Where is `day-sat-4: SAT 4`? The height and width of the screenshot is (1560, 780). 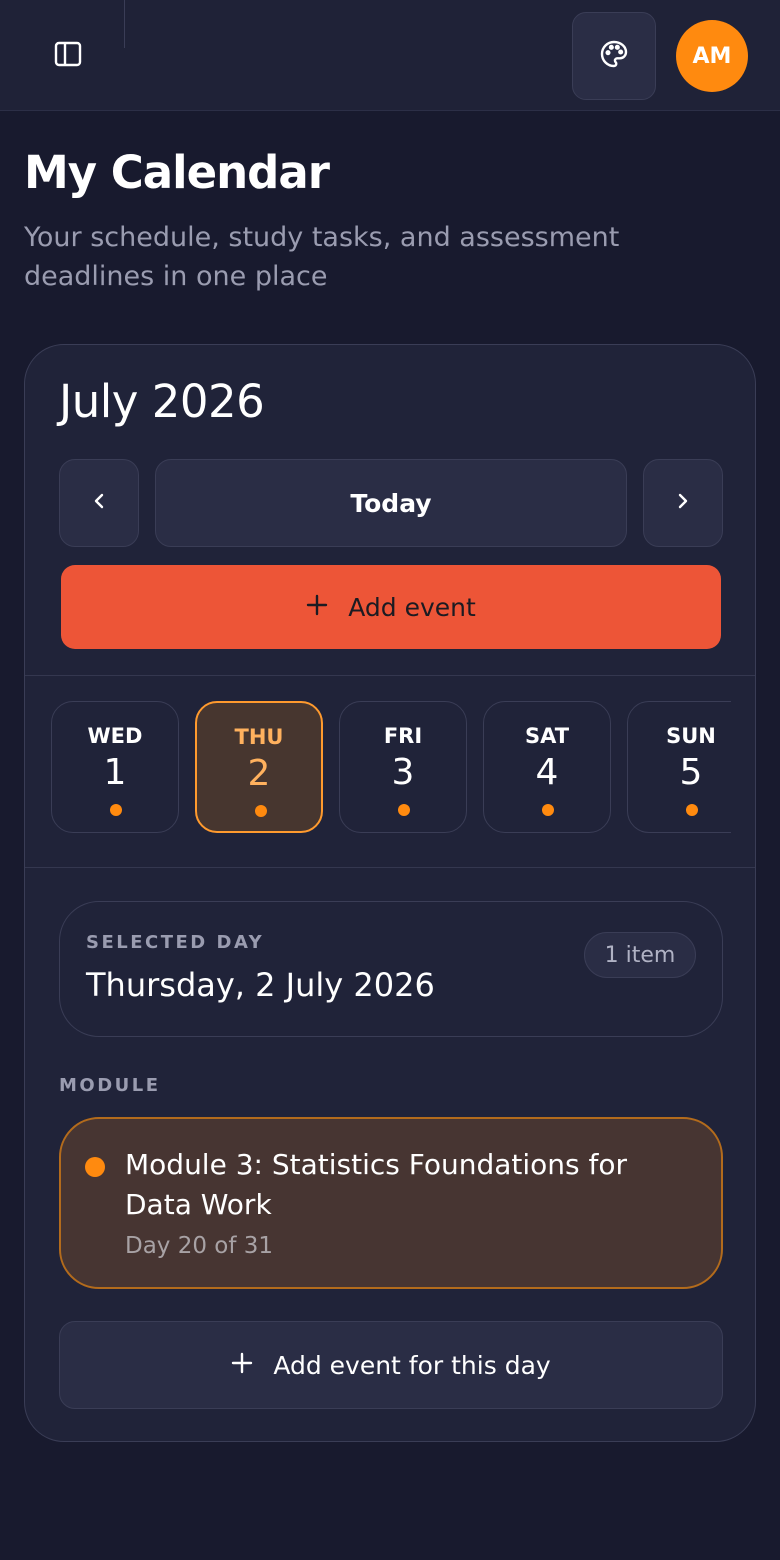 day-sat-4: SAT 4 is located at coordinates (547, 767).